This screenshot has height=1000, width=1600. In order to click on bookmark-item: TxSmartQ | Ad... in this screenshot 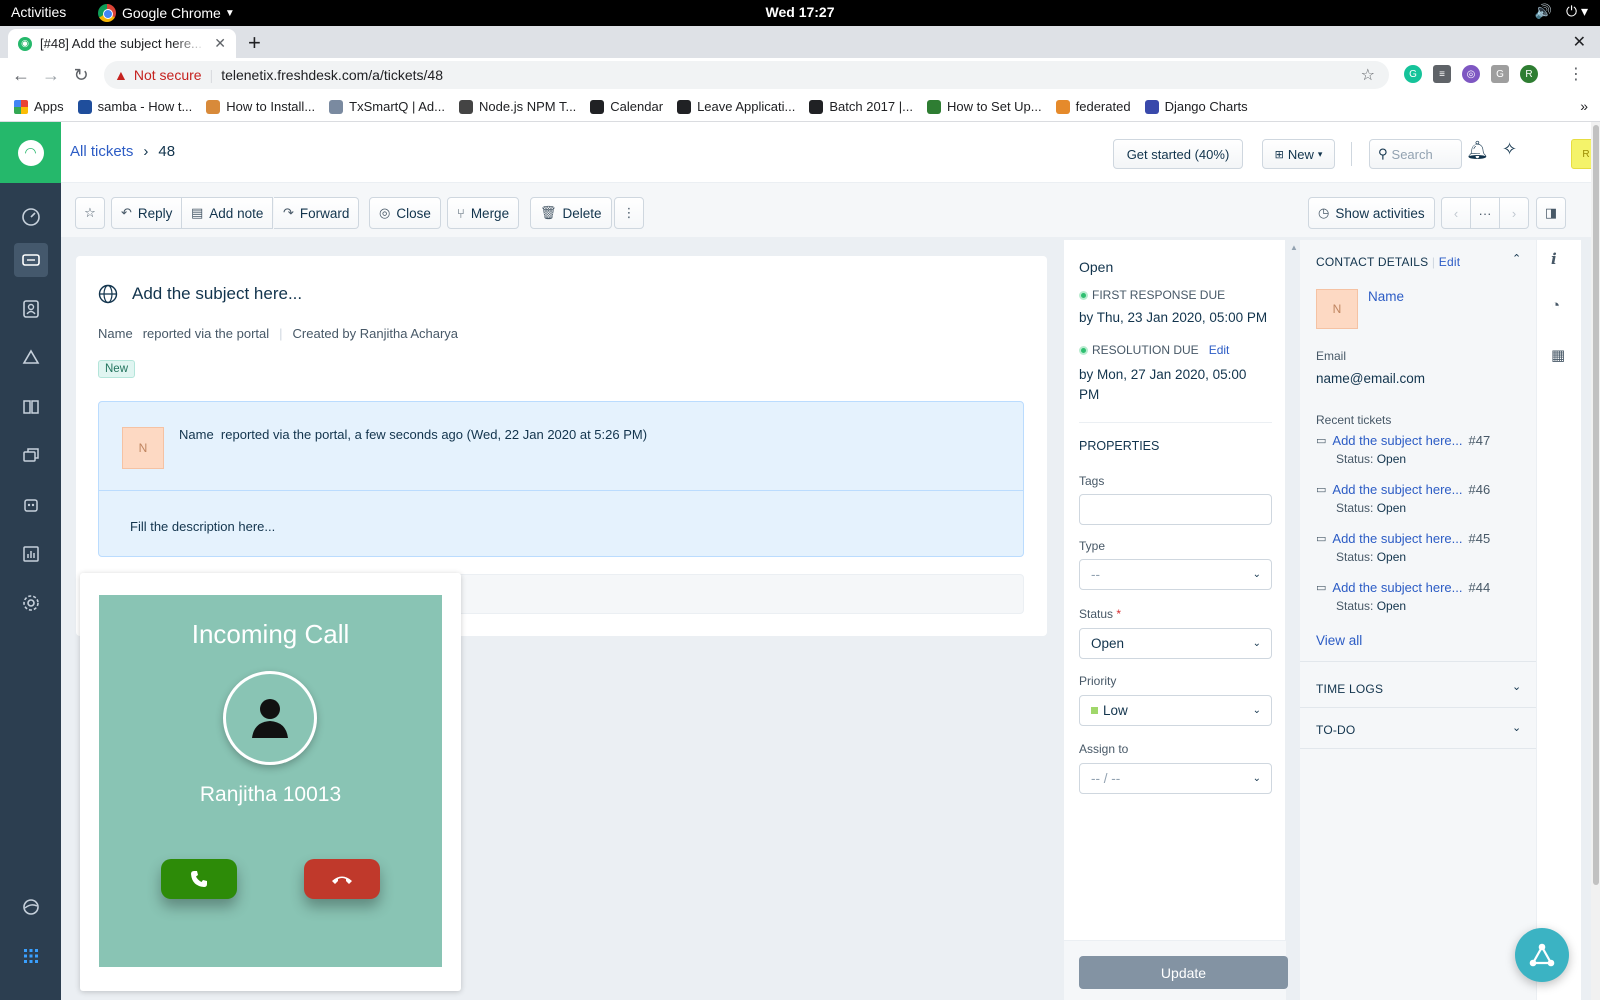, I will do `click(387, 106)`.